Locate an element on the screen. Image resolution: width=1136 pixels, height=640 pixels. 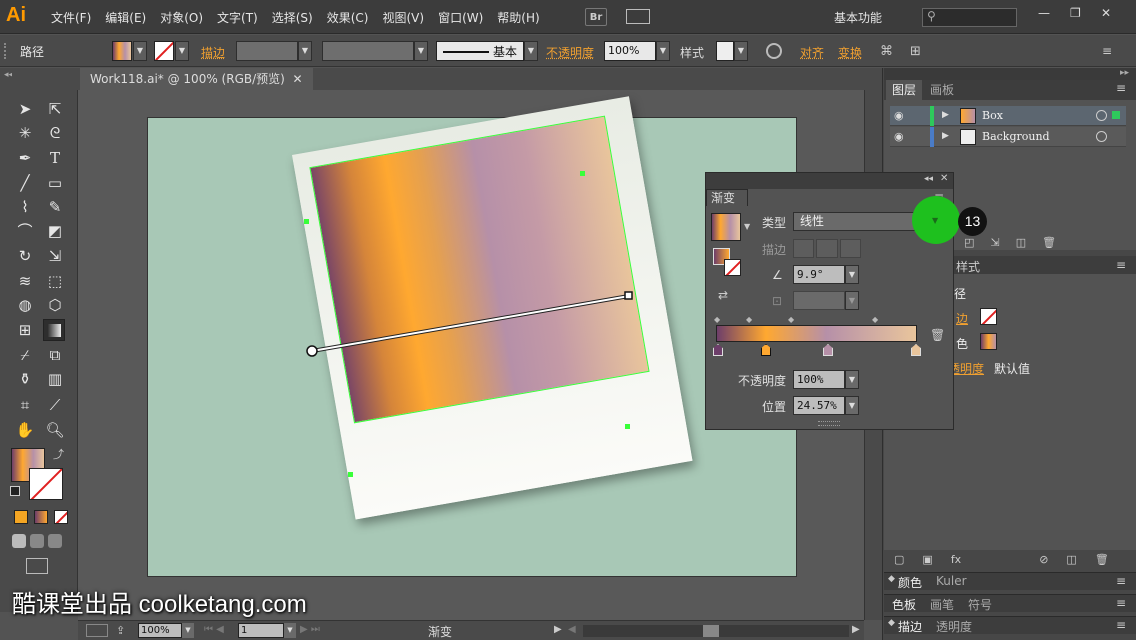
graphic-style-swatch is located at coordinates (725, 51).